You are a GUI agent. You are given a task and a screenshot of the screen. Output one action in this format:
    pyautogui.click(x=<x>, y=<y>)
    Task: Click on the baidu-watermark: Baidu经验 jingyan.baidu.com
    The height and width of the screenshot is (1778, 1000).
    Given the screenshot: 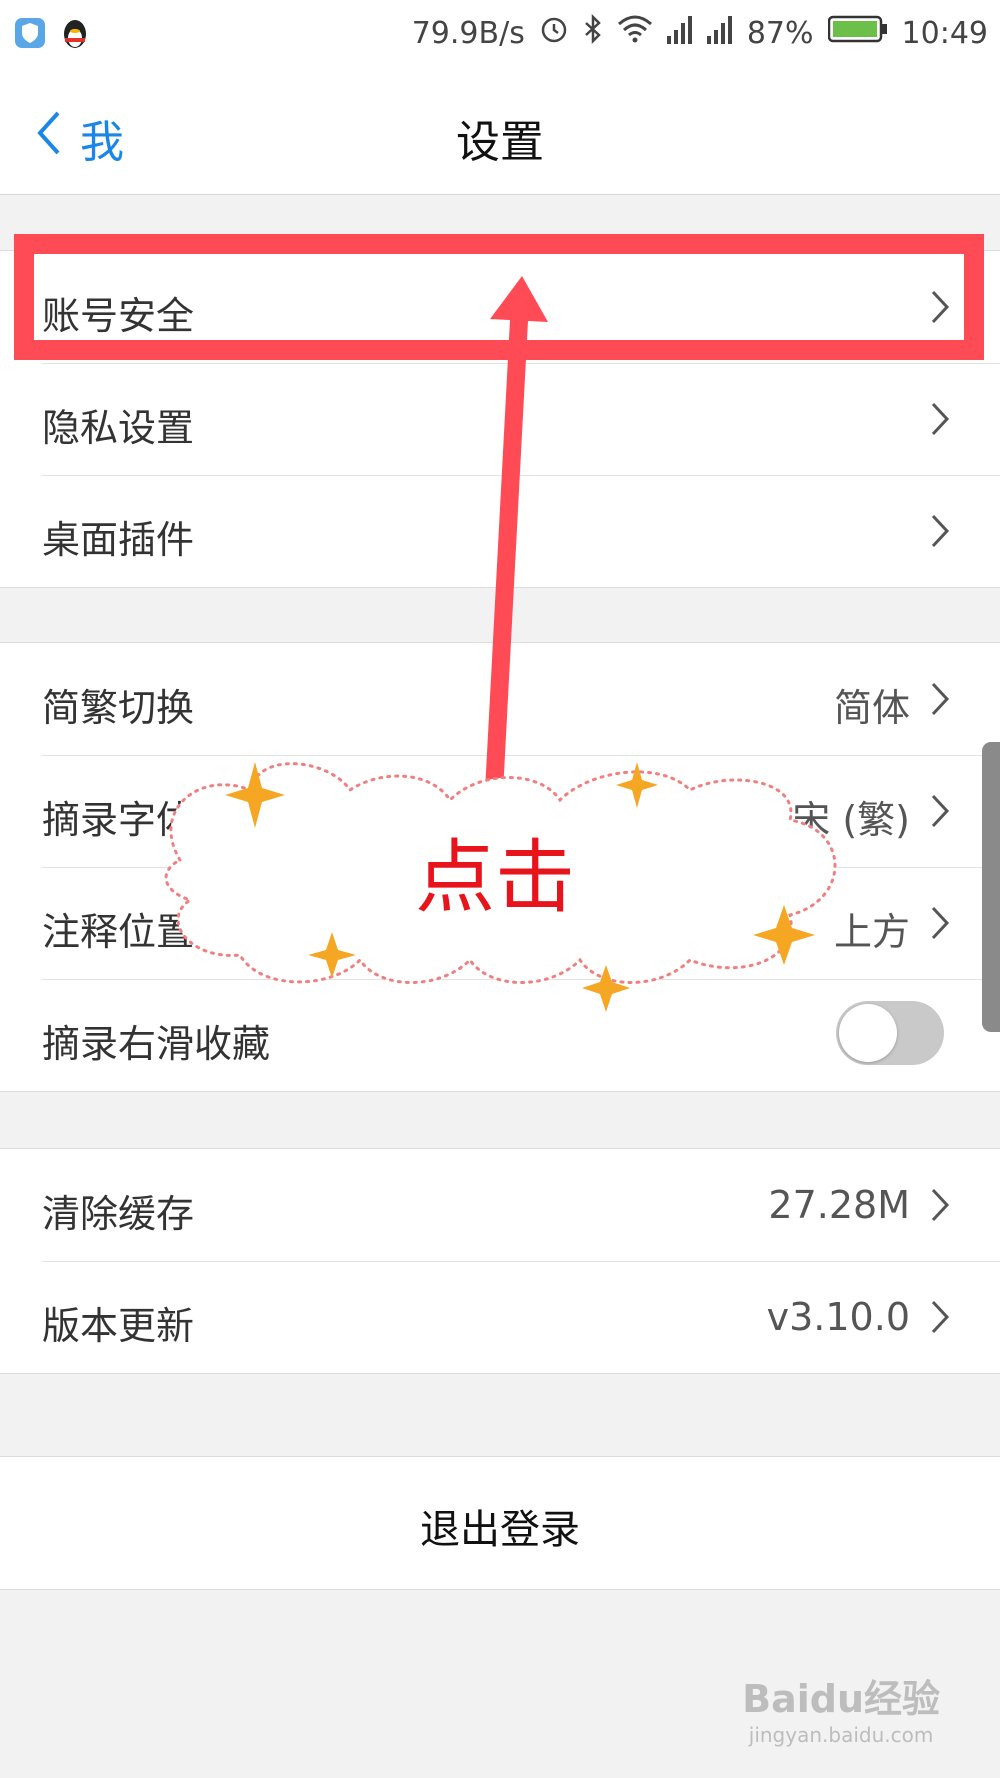 What is the action you would take?
    pyautogui.click(x=841, y=1707)
    